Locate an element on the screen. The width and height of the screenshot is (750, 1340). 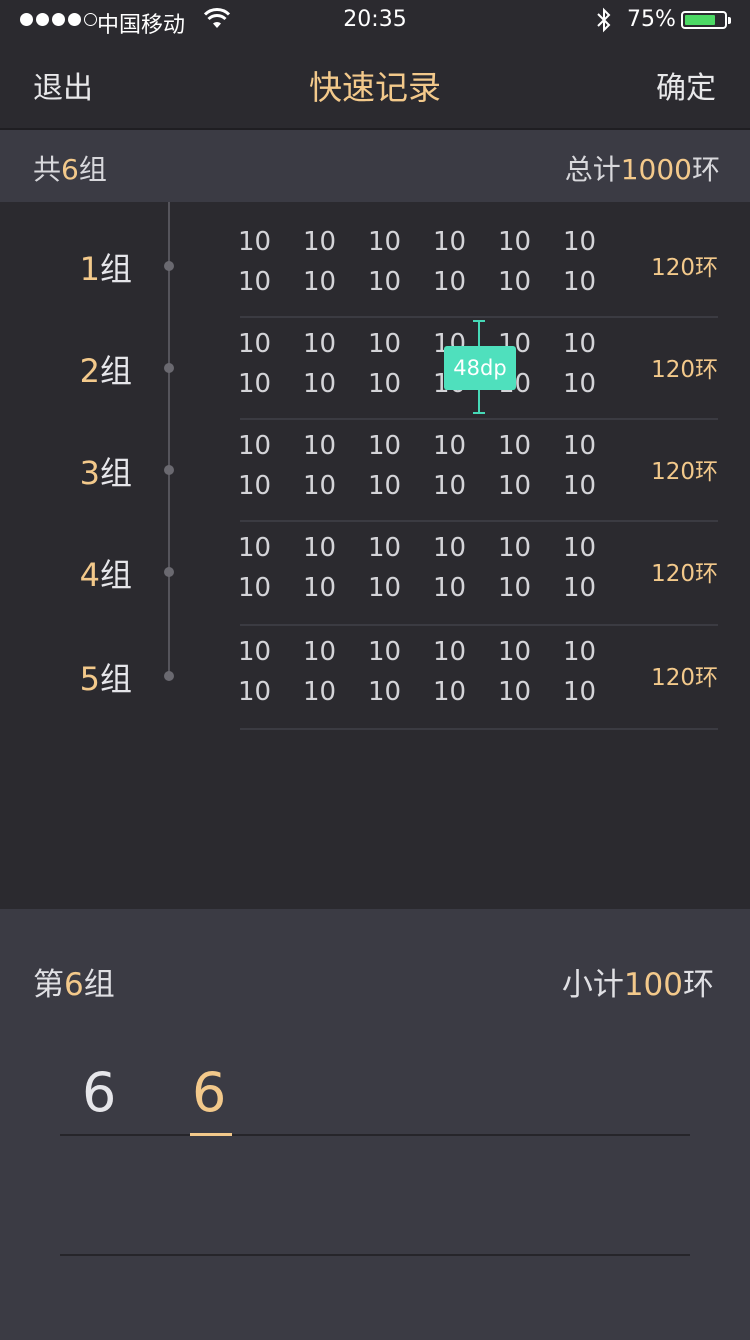
group-row: 2组 101010101010 101010101010 120环 is located at coordinates (375, 368).